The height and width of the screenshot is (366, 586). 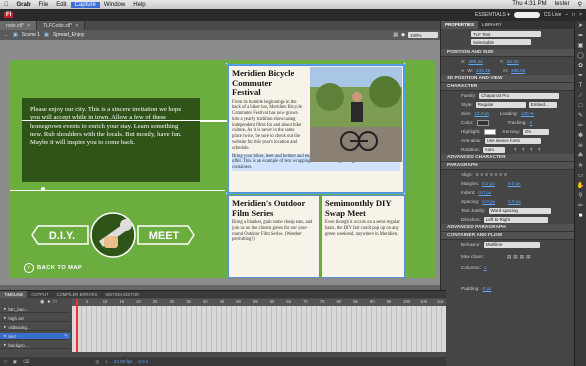 What do you see at coordinates (519, 210) in the screenshot?
I see `text-justify-select: Word spacing` at bounding box center [519, 210].